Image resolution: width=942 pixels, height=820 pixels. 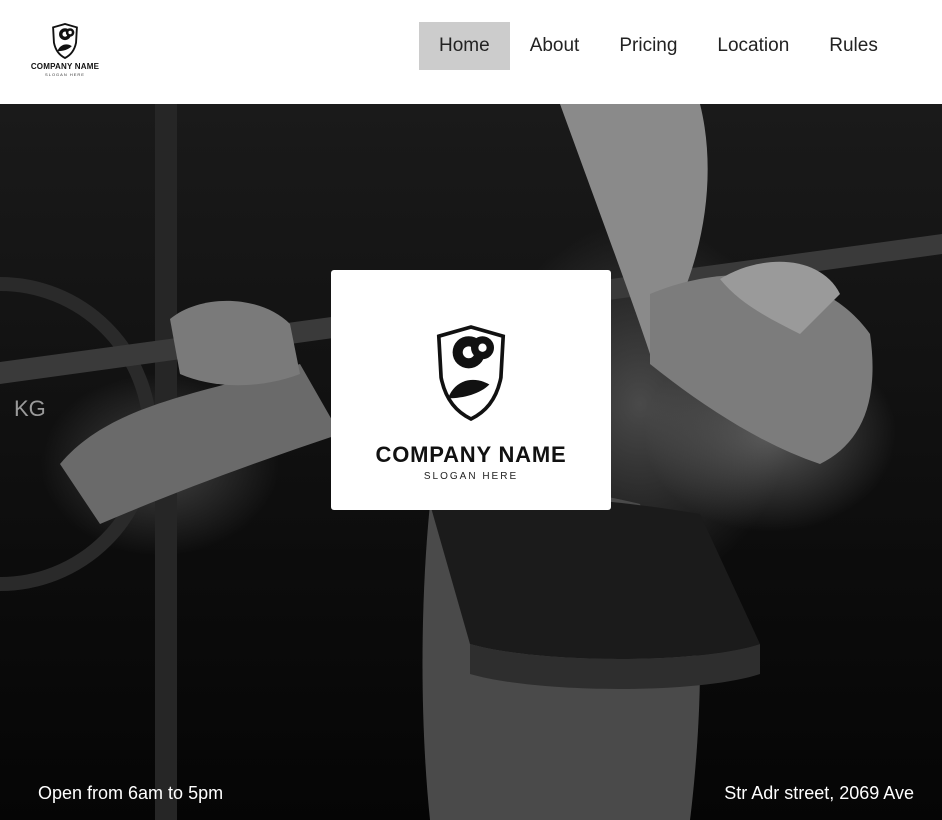 What do you see at coordinates (753, 46) in the screenshot?
I see `nav-item-location: Location` at bounding box center [753, 46].